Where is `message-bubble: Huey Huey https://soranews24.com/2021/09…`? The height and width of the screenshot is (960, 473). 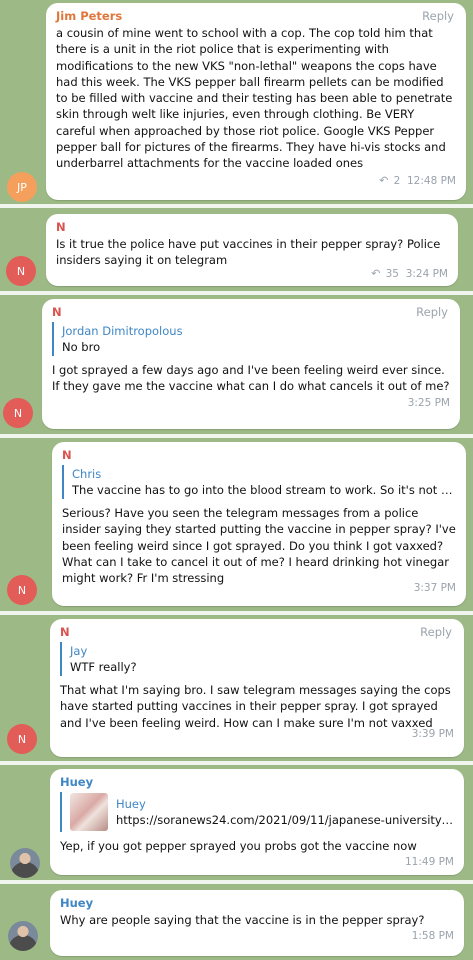
message-bubble: Huey Huey https://soranews24.com/2021/09… is located at coordinates (257, 822).